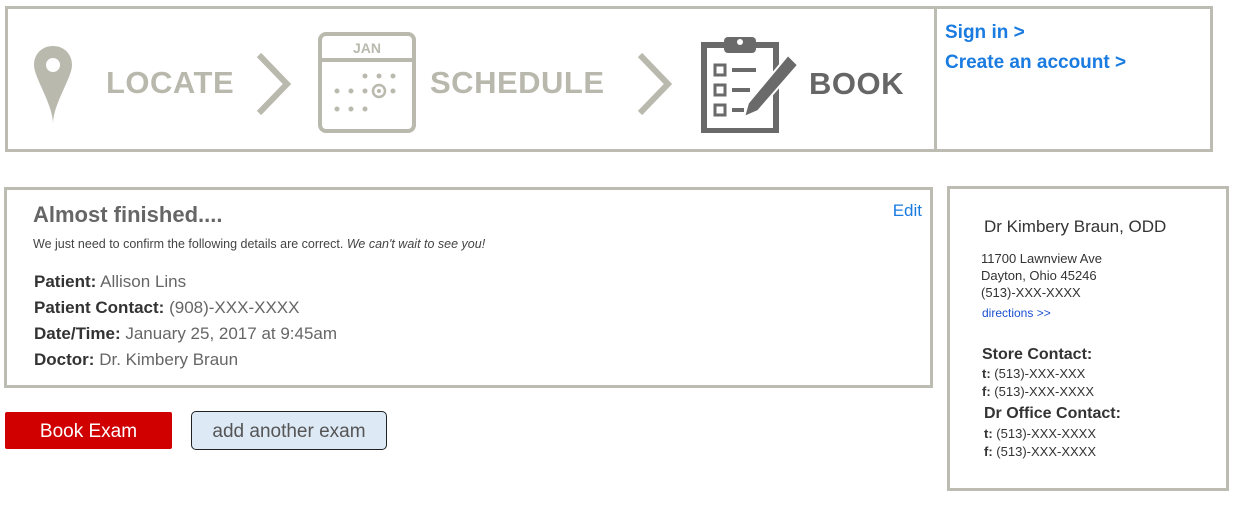  Describe the element at coordinates (1075, 226) in the screenshot. I see `doctor-name: Dr Kimbery Braun, ODD` at that location.